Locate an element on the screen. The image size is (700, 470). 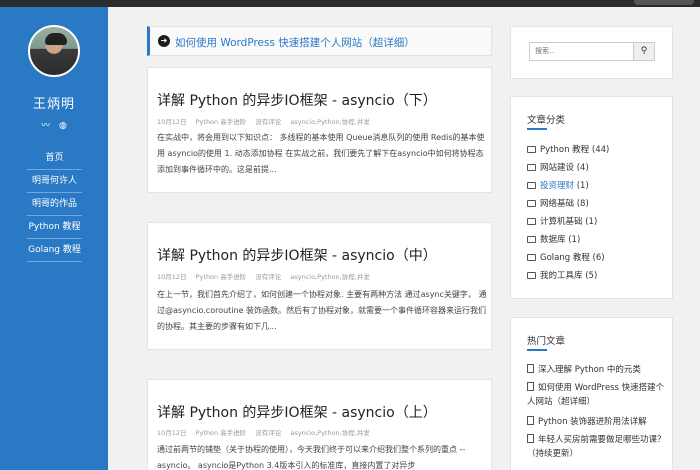
hot-post-item: 深入理解 Python 中的元类 is located at coordinates (597, 370).